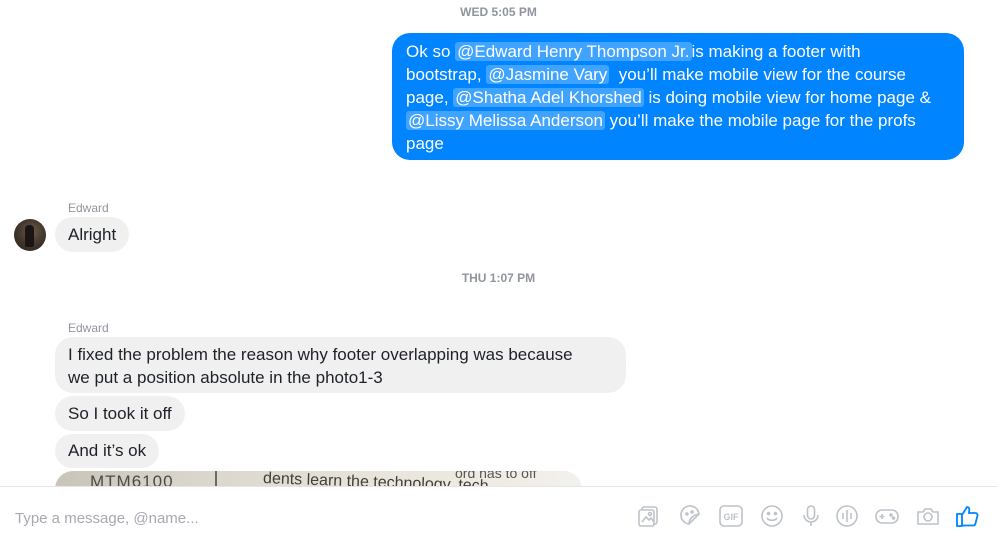 The image size is (997, 541). I want to click on audio-icon, so click(847, 516).